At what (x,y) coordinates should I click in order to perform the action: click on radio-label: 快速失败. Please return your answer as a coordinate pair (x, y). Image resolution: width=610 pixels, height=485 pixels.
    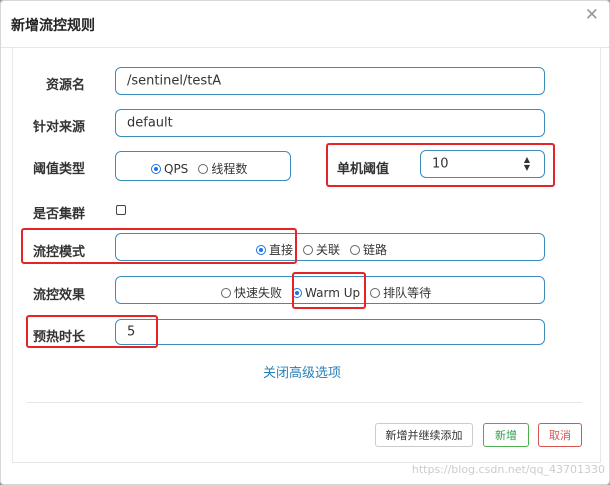
    Looking at the image, I should click on (258, 293).